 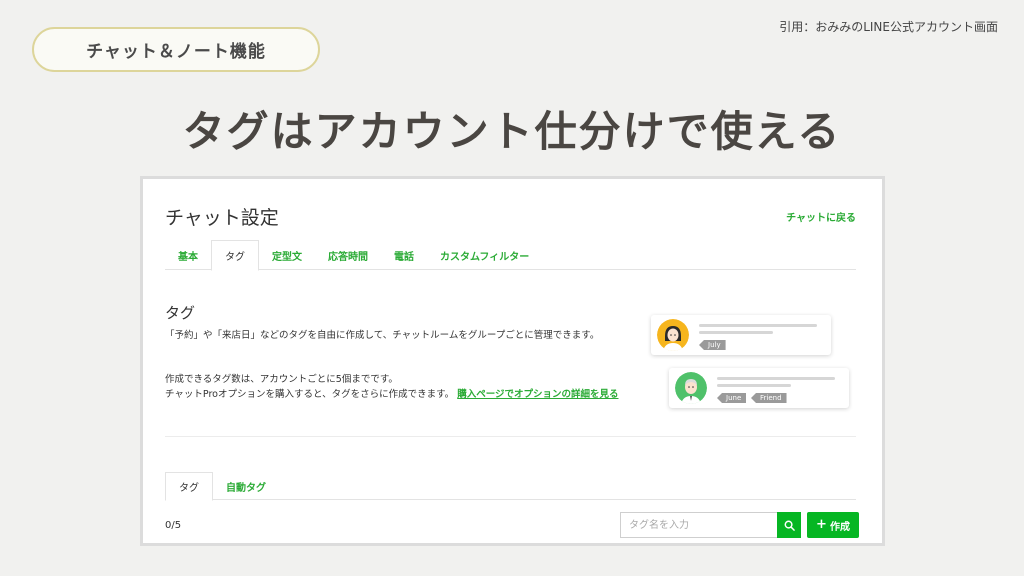 I want to click on category-pill: チャット＆ノート機能, so click(x=176, y=49).